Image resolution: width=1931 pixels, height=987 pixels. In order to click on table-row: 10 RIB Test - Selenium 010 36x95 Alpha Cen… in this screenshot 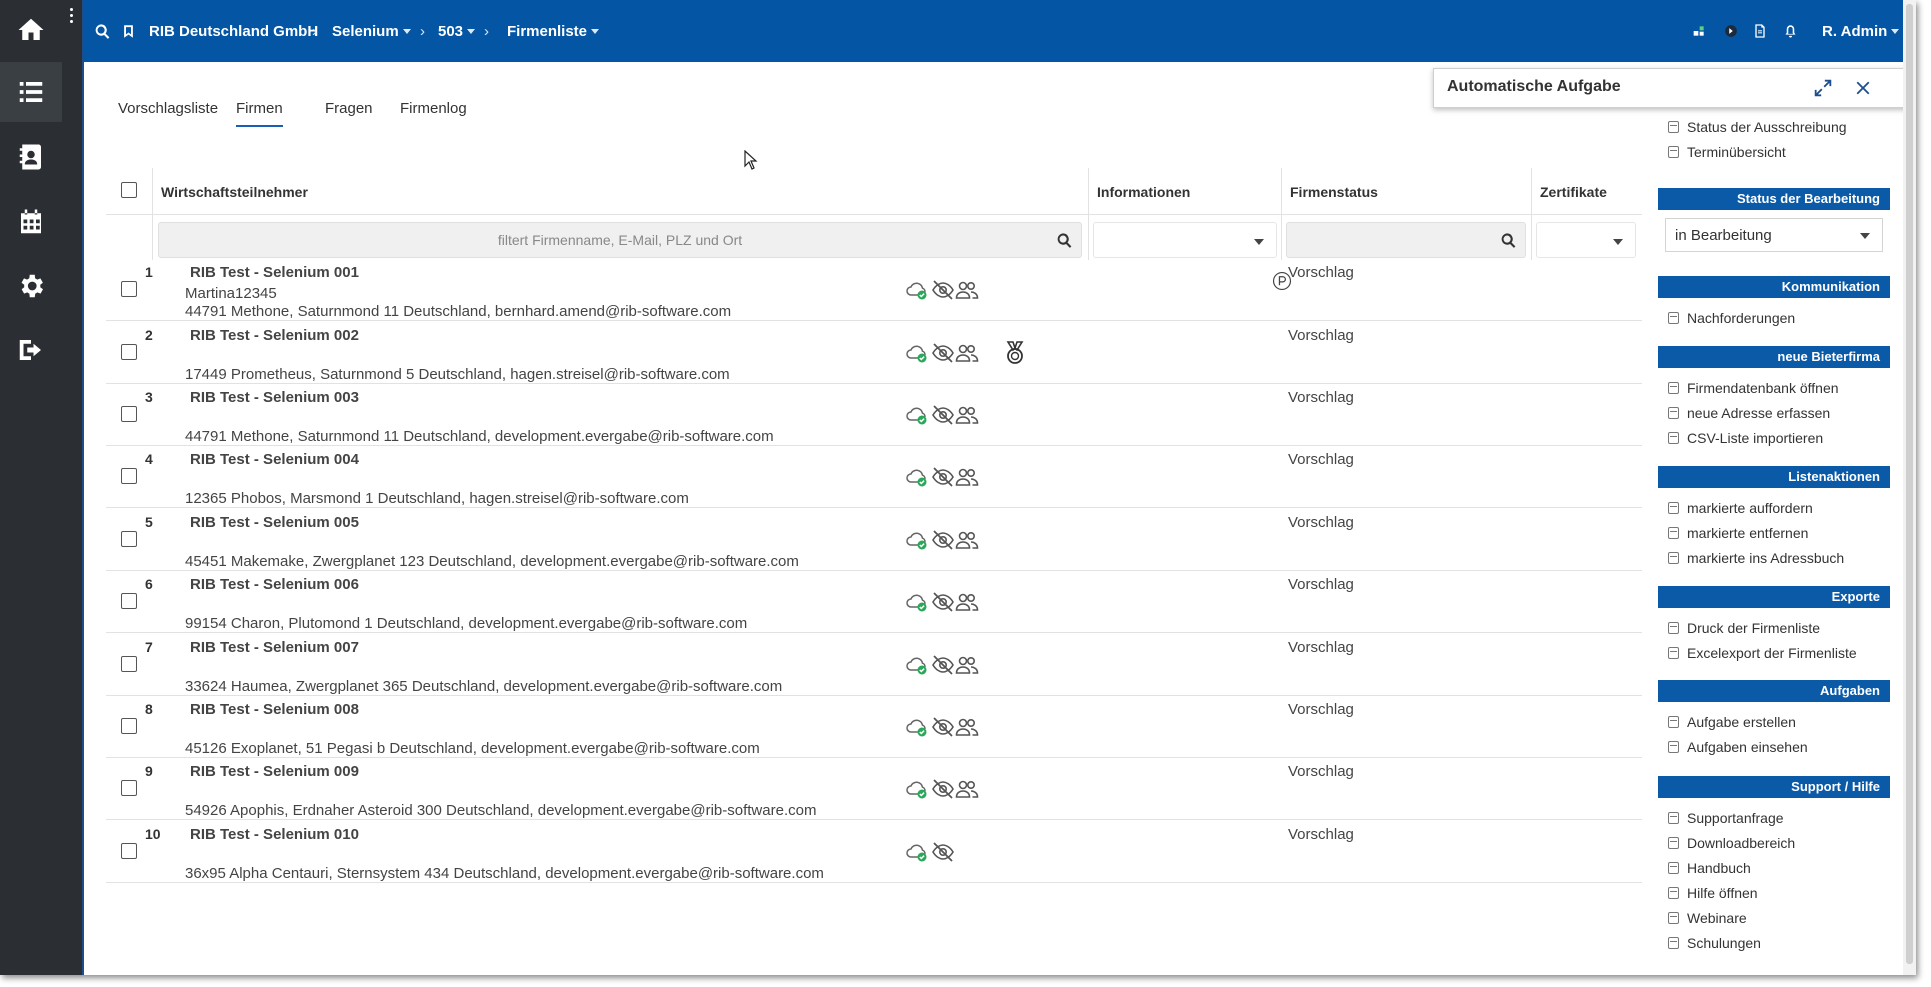, I will do `click(874, 852)`.